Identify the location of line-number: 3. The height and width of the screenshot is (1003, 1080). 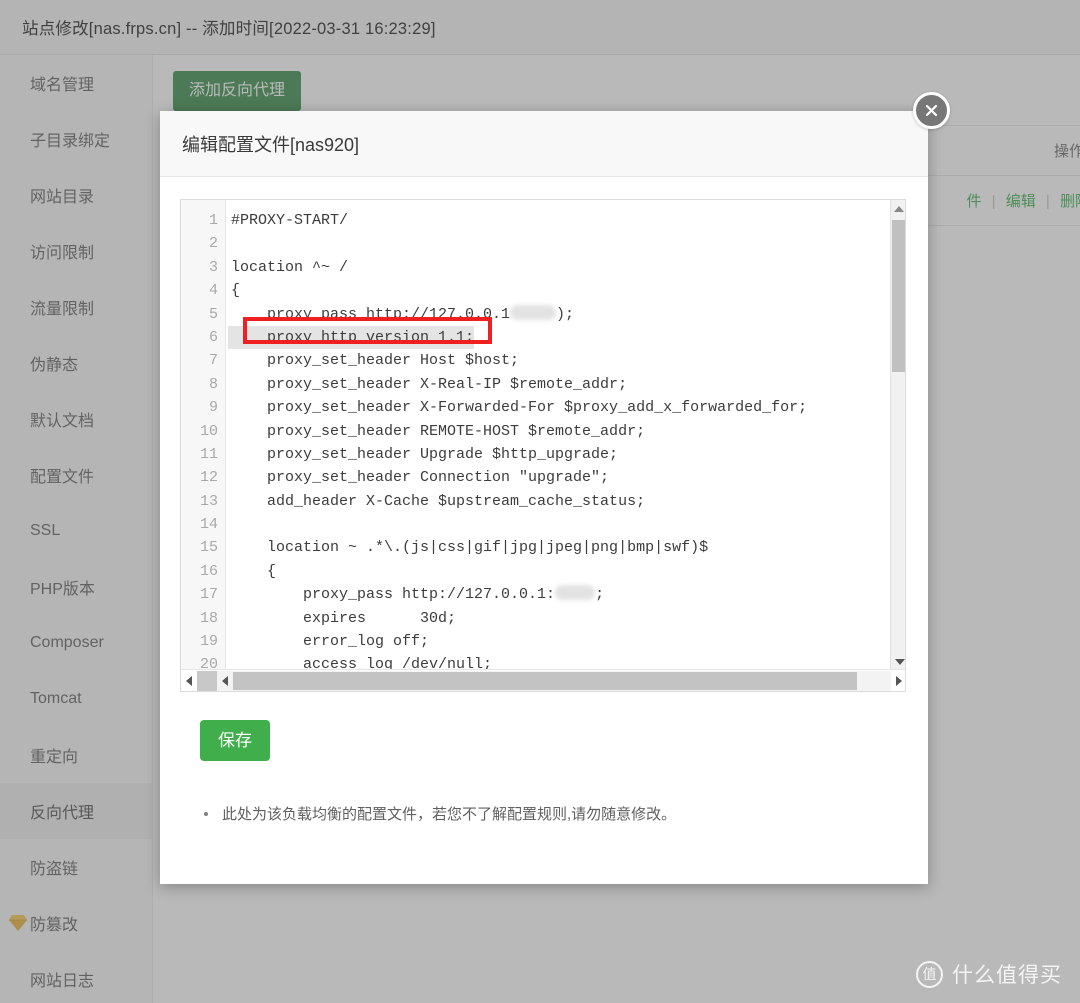
(213, 267).